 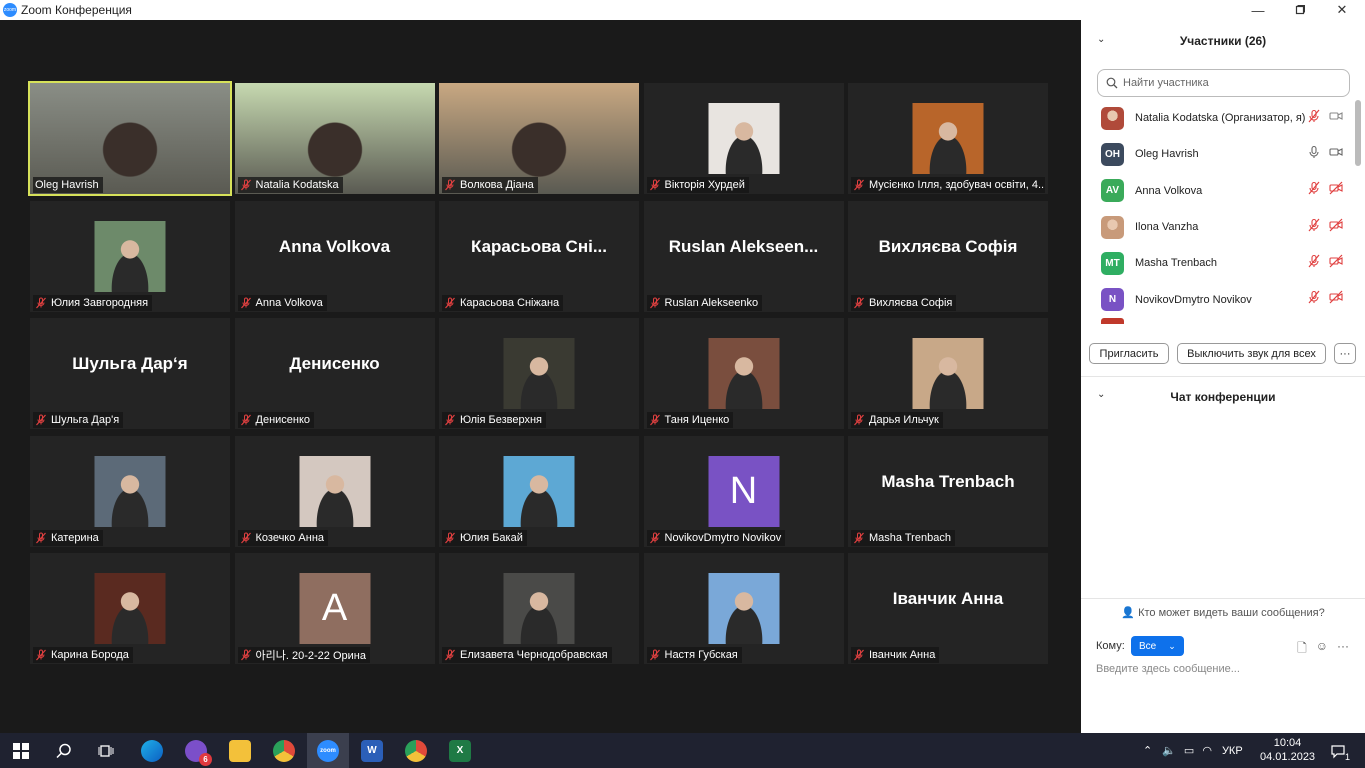 What do you see at coordinates (1258, 10) in the screenshot?
I see `minimize-button: —` at bounding box center [1258, 10].